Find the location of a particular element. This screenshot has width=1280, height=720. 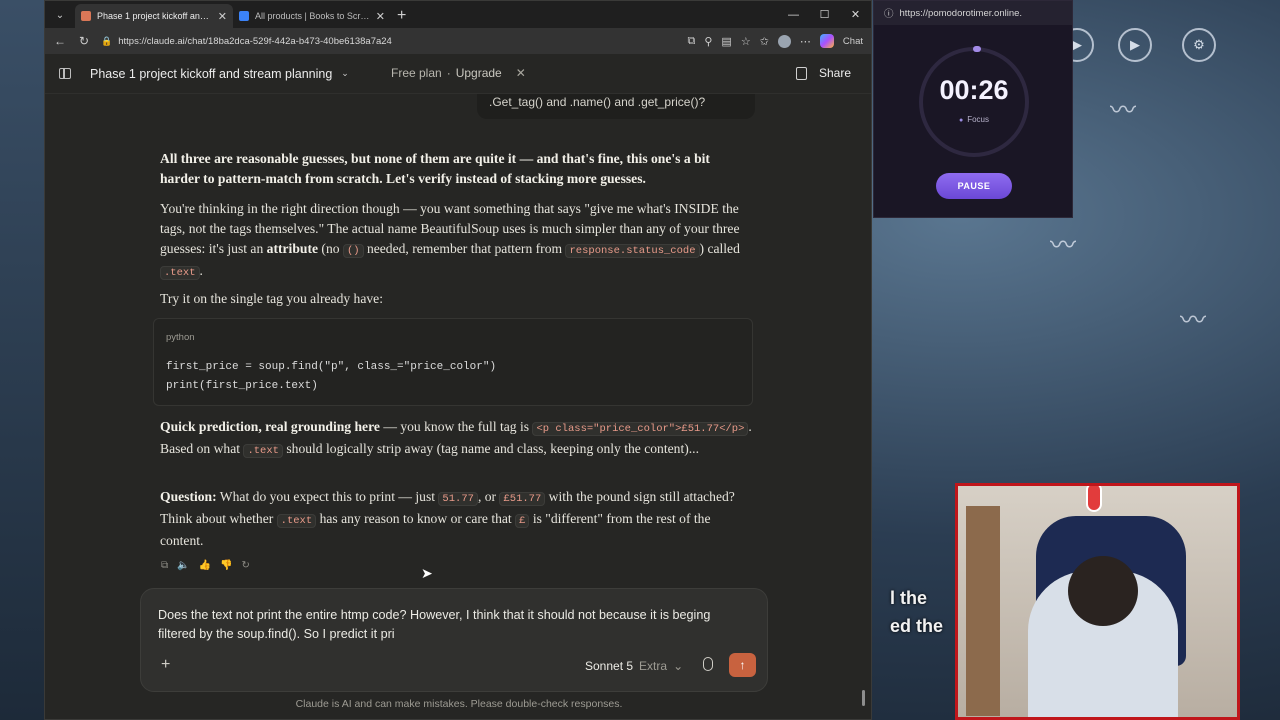

thumbs-up-icon: 👍 is located at coordinates (205, 565).